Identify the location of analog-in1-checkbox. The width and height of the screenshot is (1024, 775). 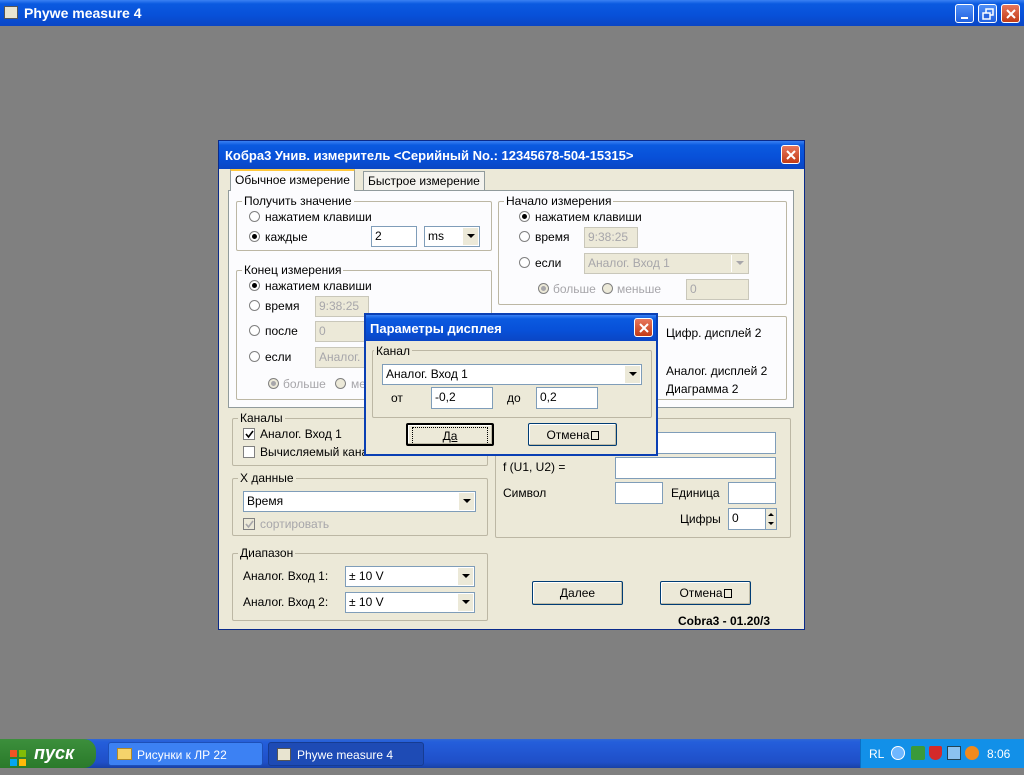
(249, 434).